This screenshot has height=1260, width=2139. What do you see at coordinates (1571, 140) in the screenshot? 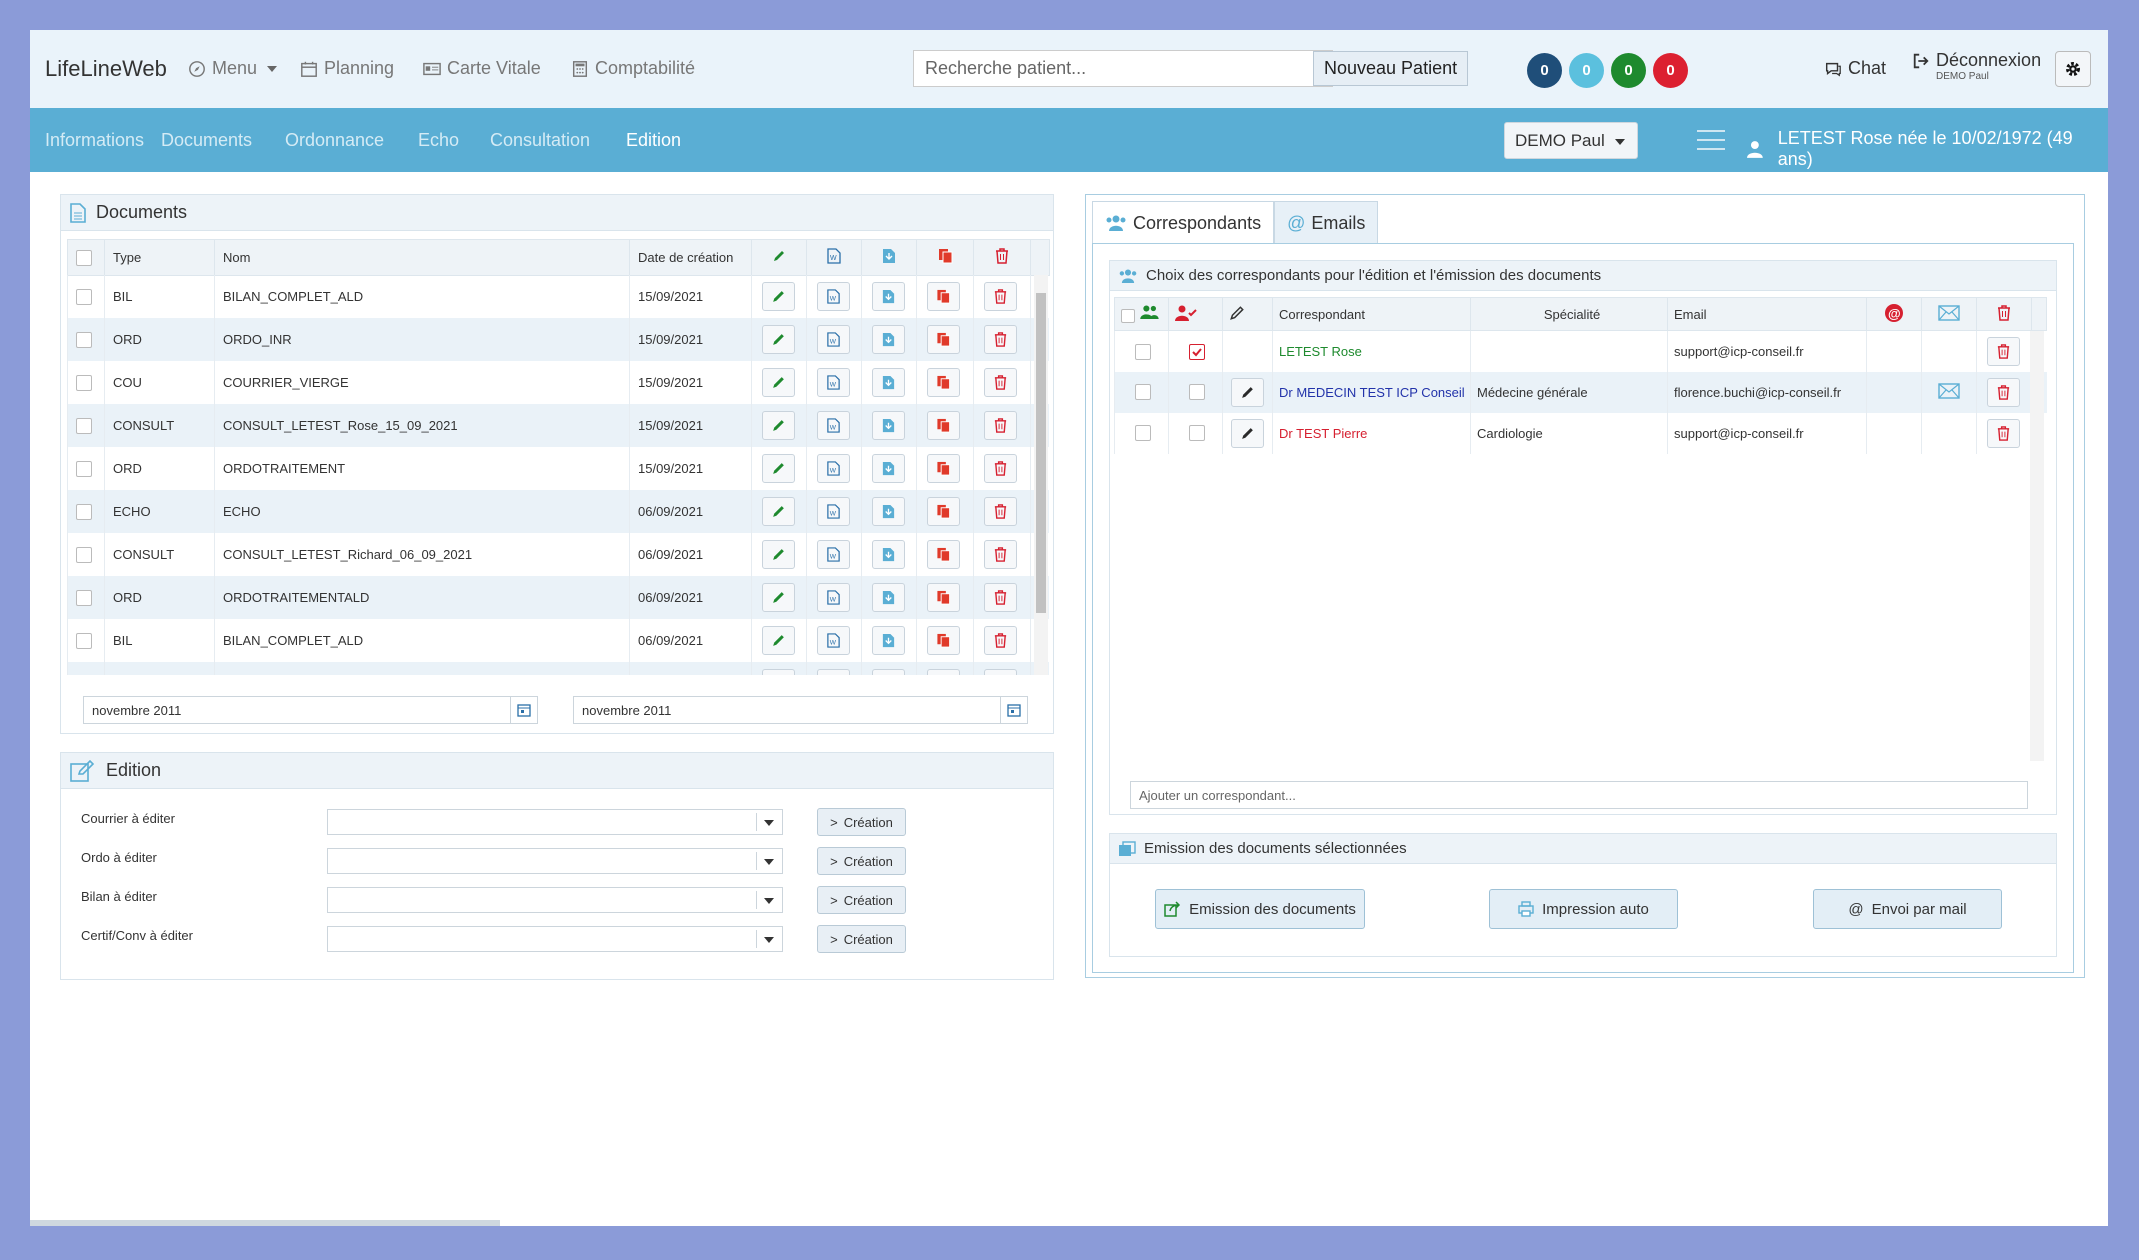
I see `doctor-select: DEMO Paul` at bounding box center [1571, 140].